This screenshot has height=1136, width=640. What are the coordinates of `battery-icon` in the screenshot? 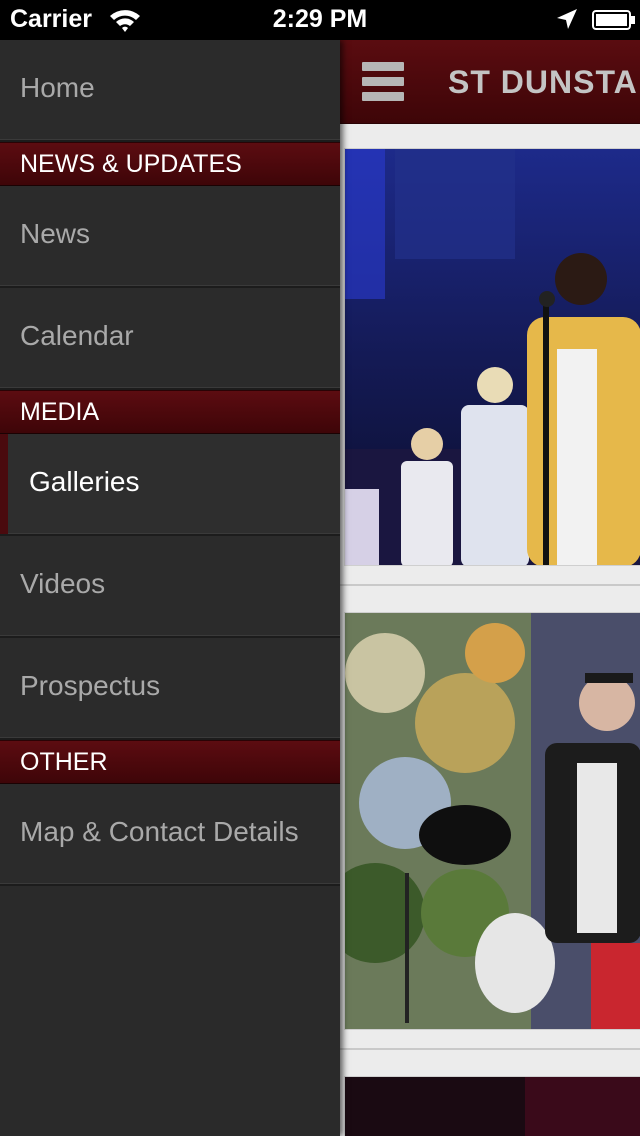 It's located at (613, 20).